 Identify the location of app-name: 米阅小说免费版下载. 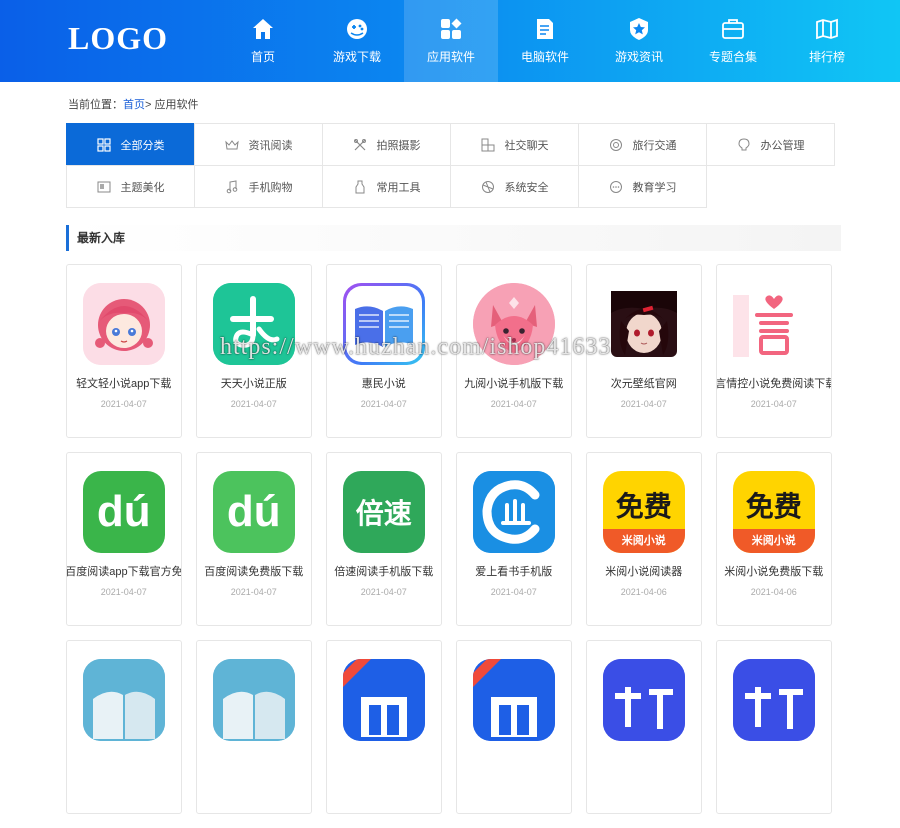
(774, 572).